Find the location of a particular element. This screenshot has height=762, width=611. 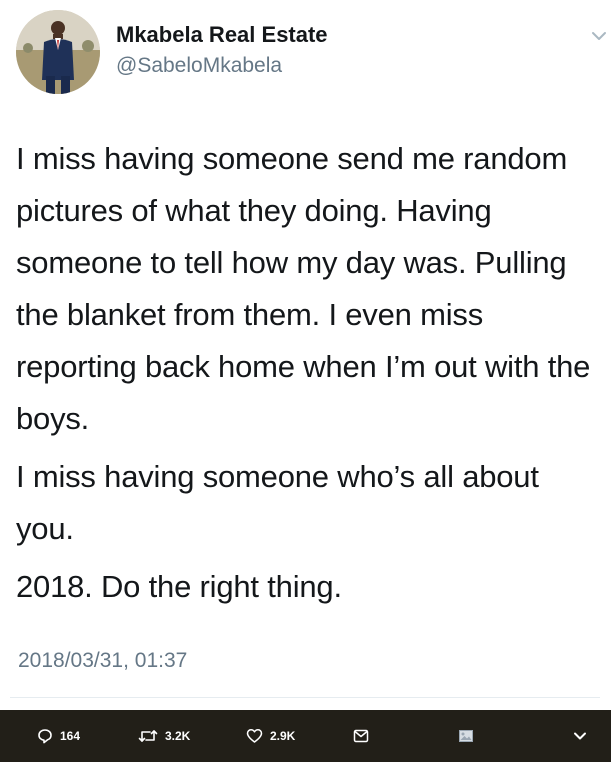

tweet-paragraph: 2018. Do the right thing. is located at coordinates (179, 586).